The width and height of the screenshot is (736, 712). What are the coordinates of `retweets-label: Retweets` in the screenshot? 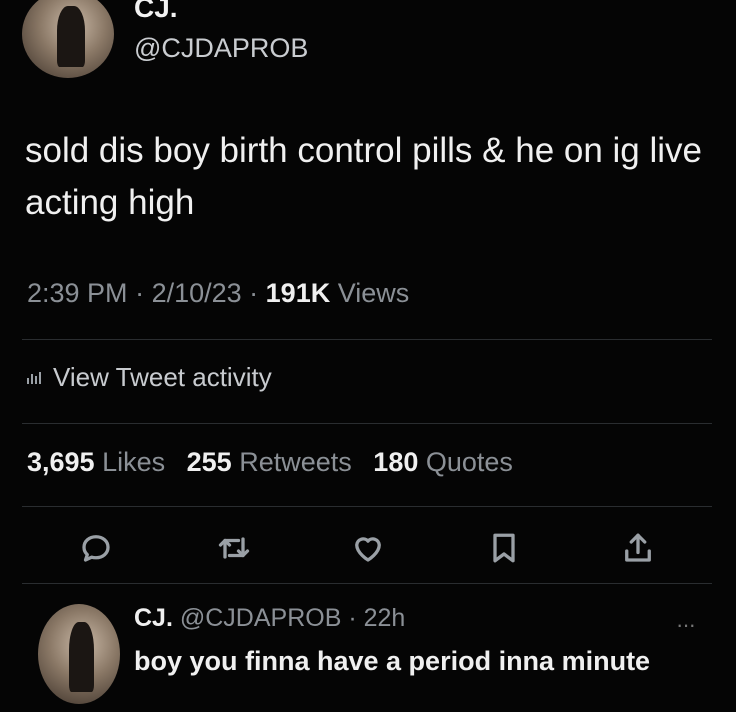 It's located at (295, 462).